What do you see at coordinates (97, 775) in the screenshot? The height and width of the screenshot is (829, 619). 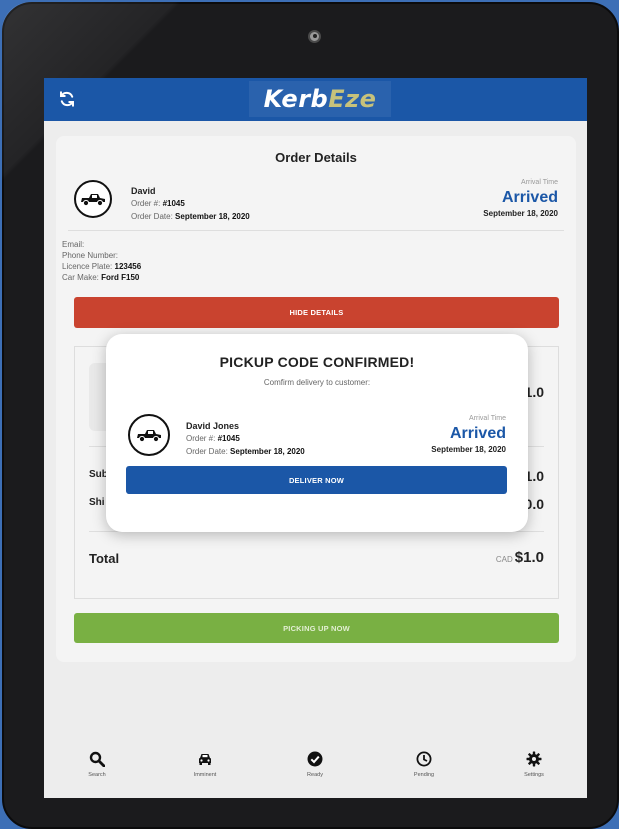 I see `nav-label-search: Search` at bounding box center [97, 775].